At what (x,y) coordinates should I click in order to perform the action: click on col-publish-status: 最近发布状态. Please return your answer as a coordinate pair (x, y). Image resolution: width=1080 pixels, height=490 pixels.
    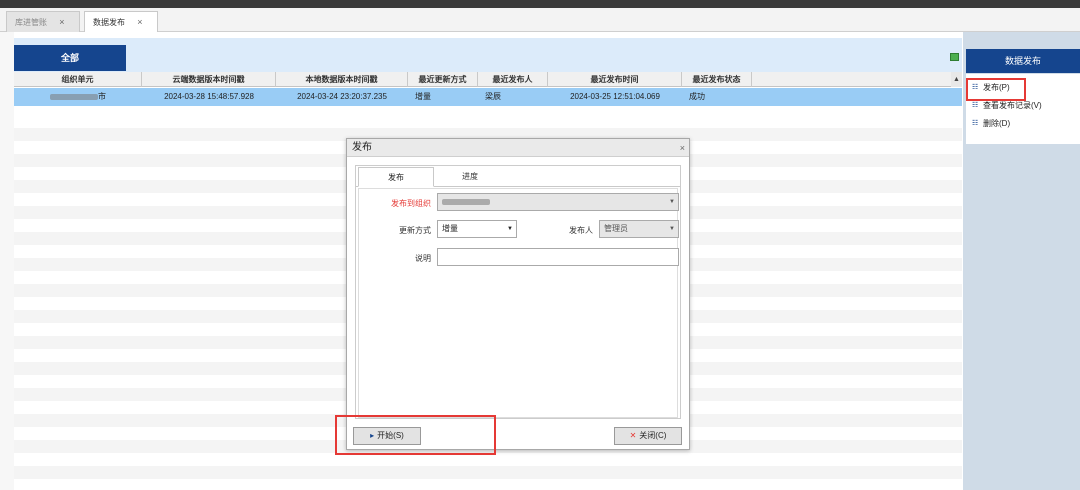
    Looking at the image, I should click on (717, 79).